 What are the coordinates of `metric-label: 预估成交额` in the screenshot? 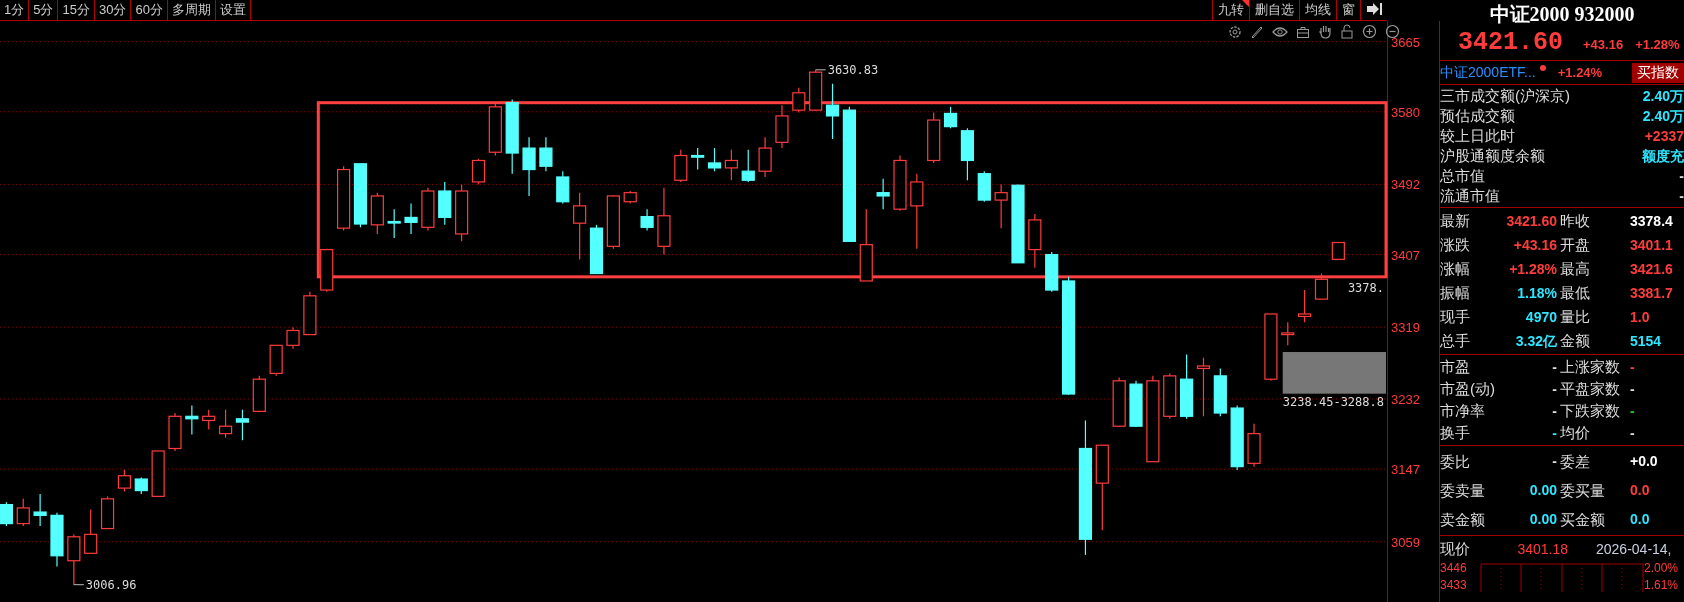 It's located at (1477, 116).